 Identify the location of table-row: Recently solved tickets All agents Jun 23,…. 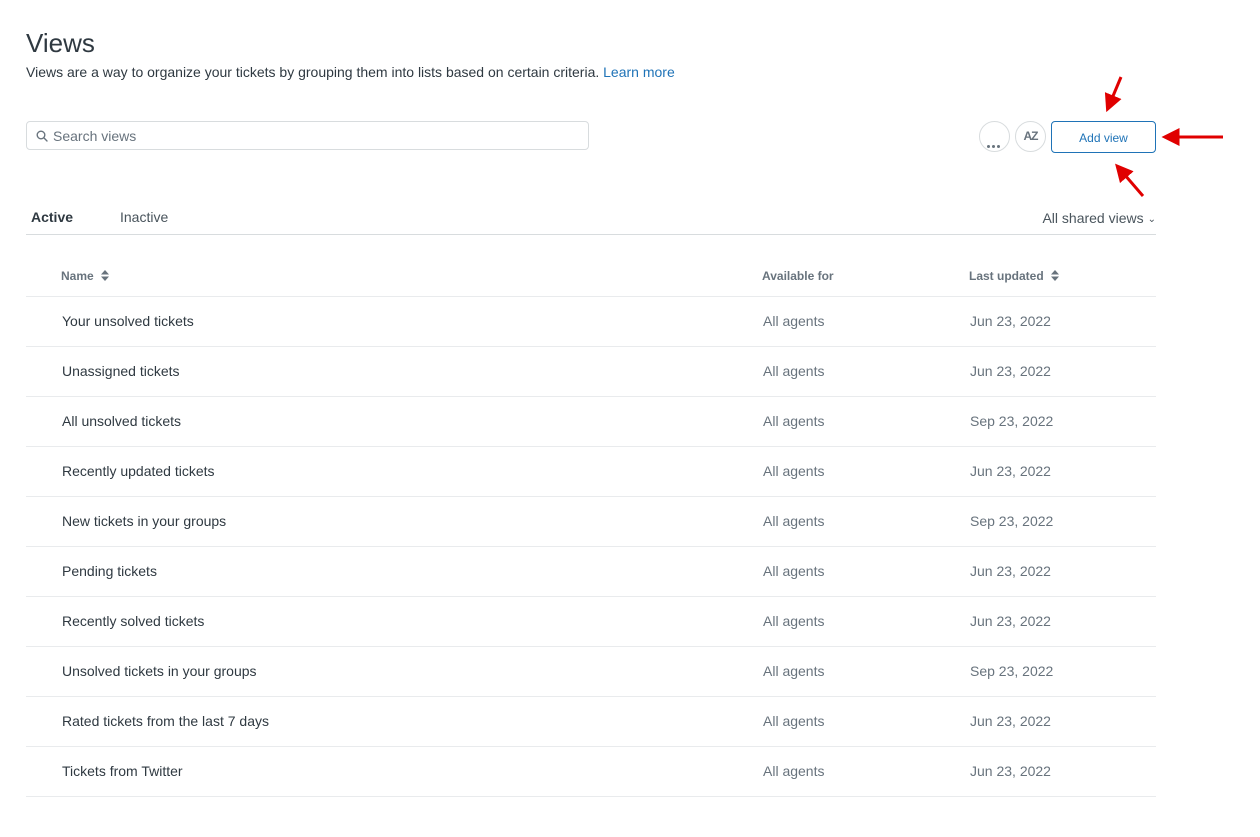
(591, 622).